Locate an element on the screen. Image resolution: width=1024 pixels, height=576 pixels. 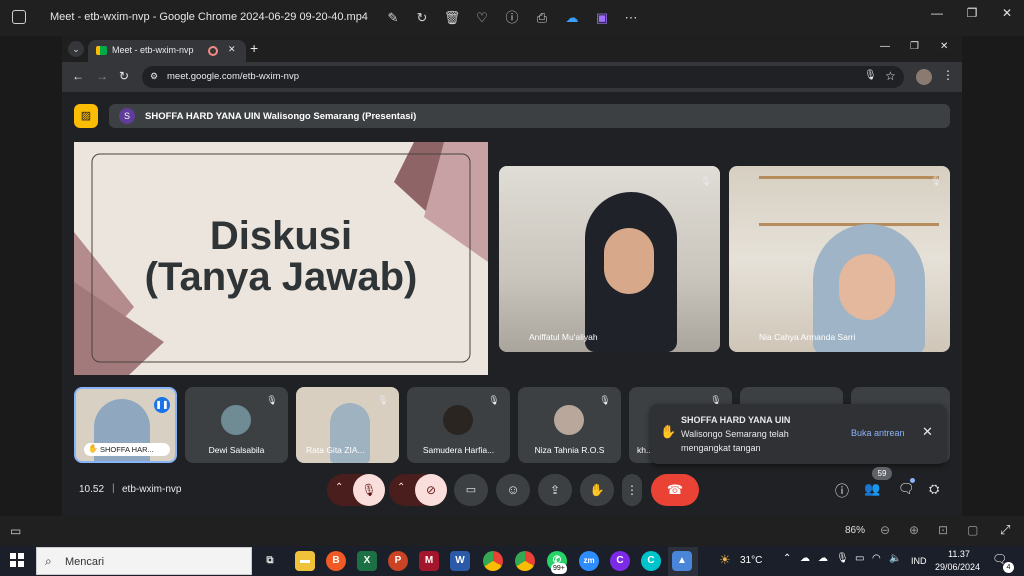
camera-control-group: ⌃ ⊘ is located at coordinates (418, 490).